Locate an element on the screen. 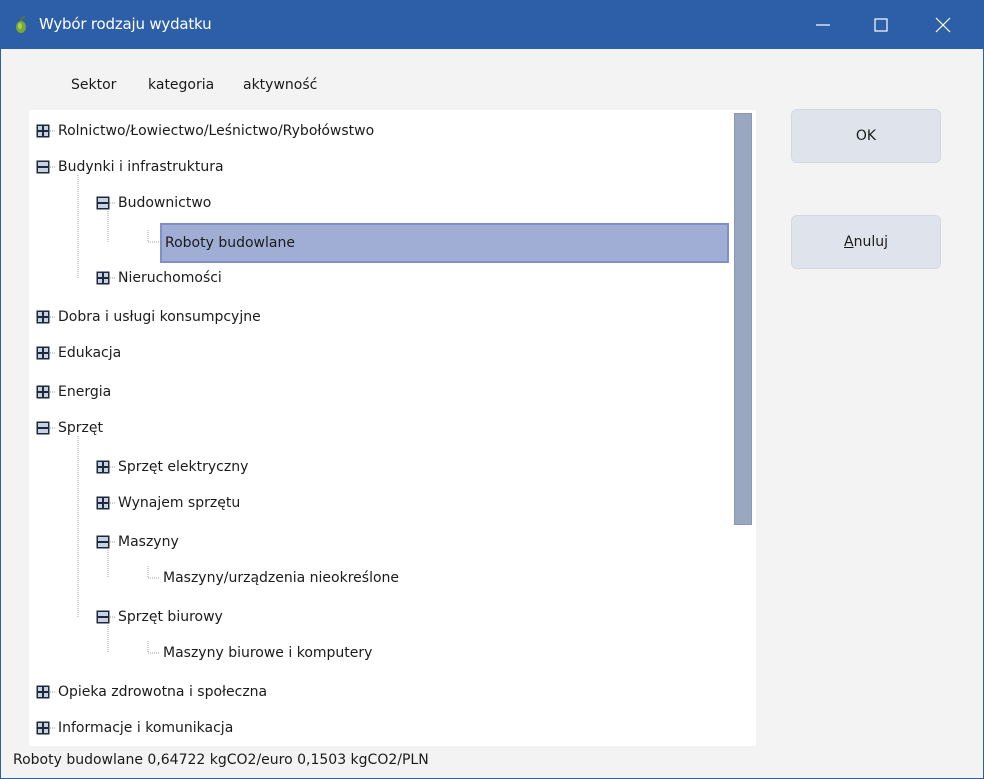 The width and height of the screenshot is (984, 779). cancel-accelerator: A is located at coordinates (849, 242).